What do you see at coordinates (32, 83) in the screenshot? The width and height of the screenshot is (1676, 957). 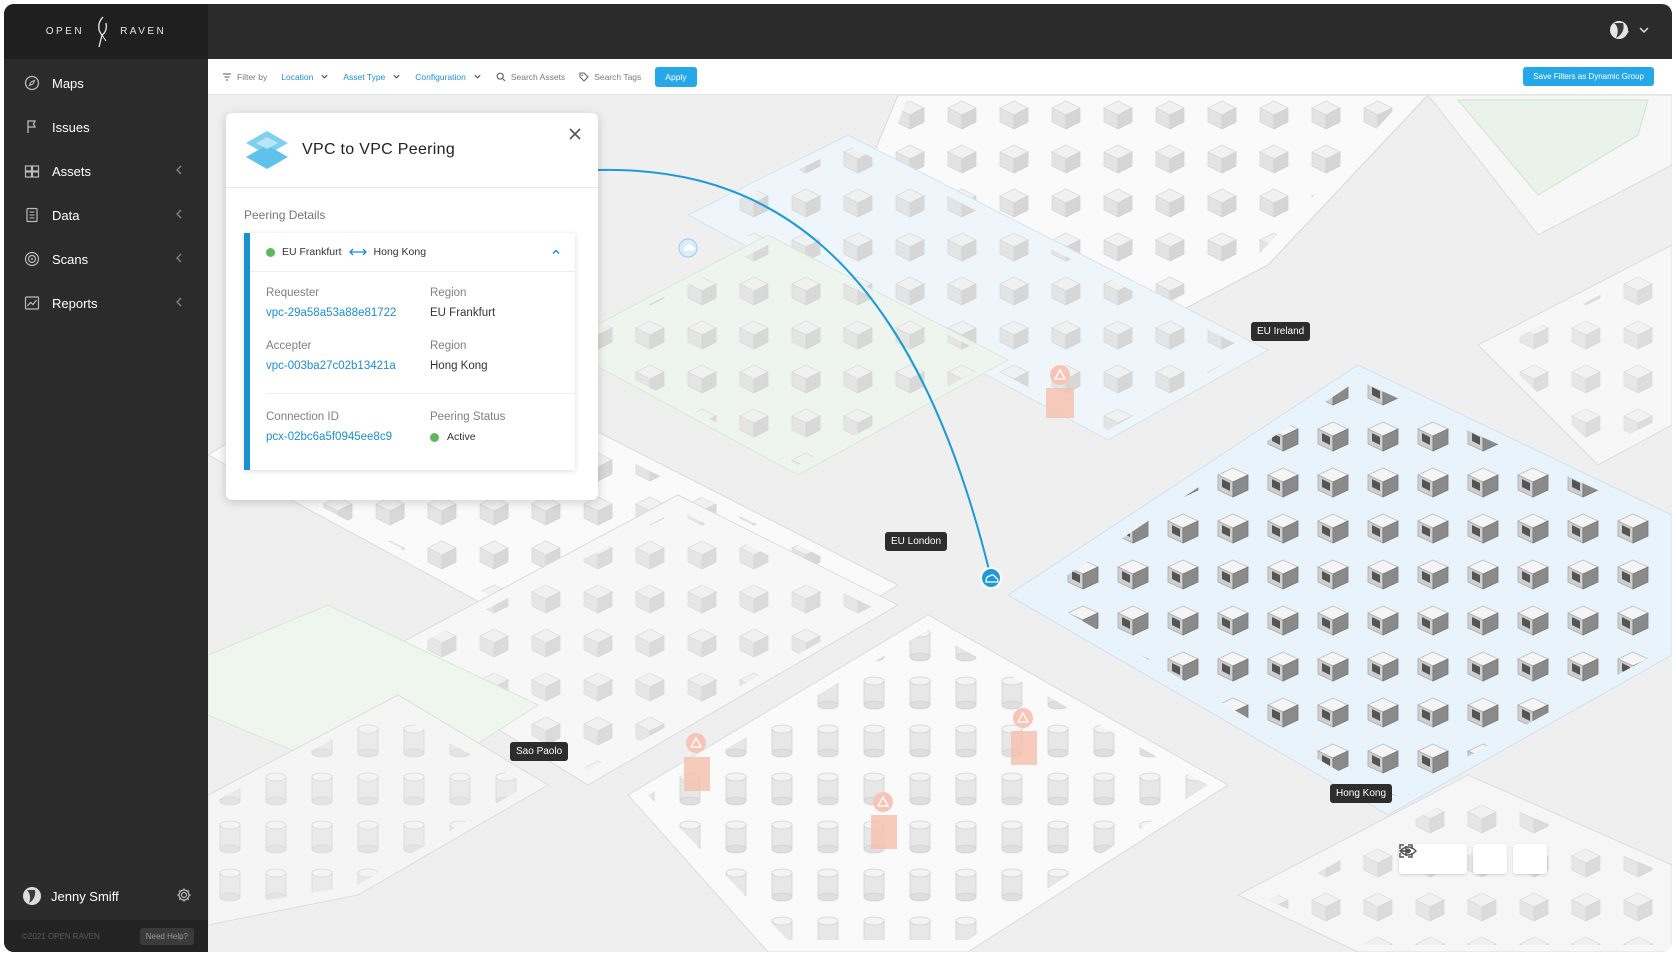 I see `compass-icon` at bounding box center [32, 83].